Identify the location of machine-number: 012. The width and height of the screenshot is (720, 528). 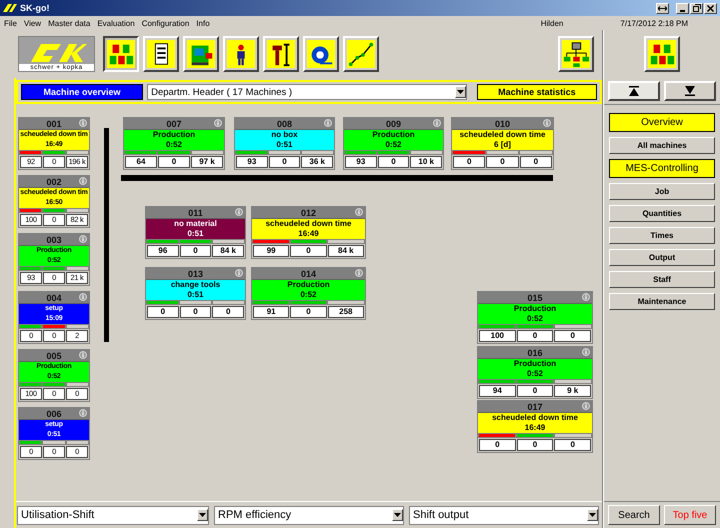
(308, 213).